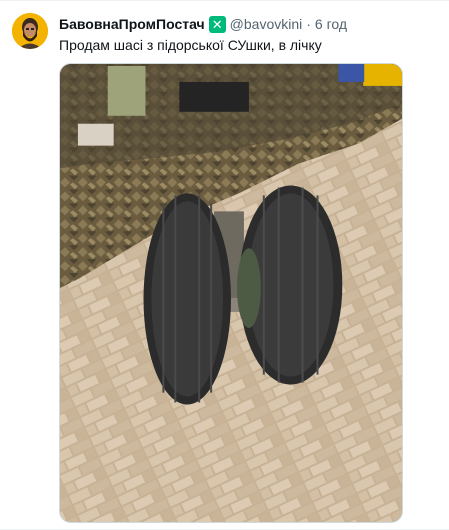 Image resolution: width=449 pixels, height=530 pixels. What do you see at coordinates (217, 24) in the screenshot?
I see `verified-badge-icon: ✕` at bounding box center [217, 24].